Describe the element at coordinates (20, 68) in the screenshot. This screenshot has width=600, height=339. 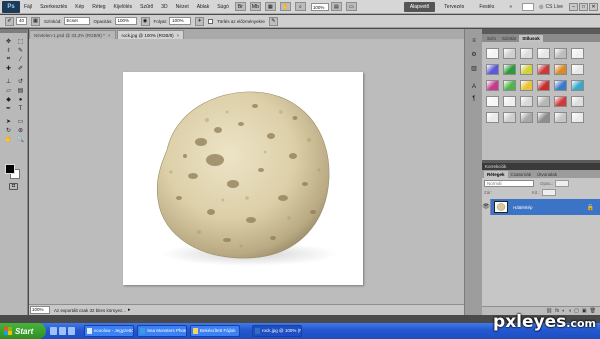
I see `brush-tool-icon: ✐` at that location.